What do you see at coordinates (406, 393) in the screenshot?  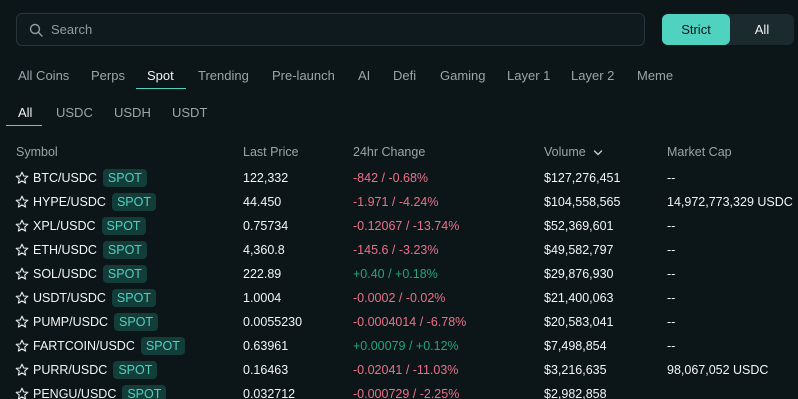 I see `change-cell: -0.000729 / -2.25%` at bounding box center [406, 393].